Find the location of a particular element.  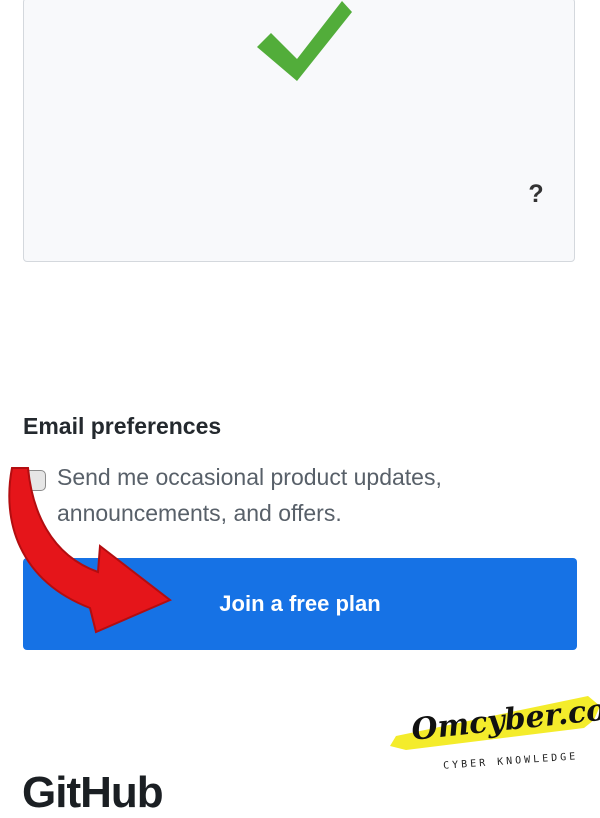

github-logo: GitHub is located at coordinates (93, 793).